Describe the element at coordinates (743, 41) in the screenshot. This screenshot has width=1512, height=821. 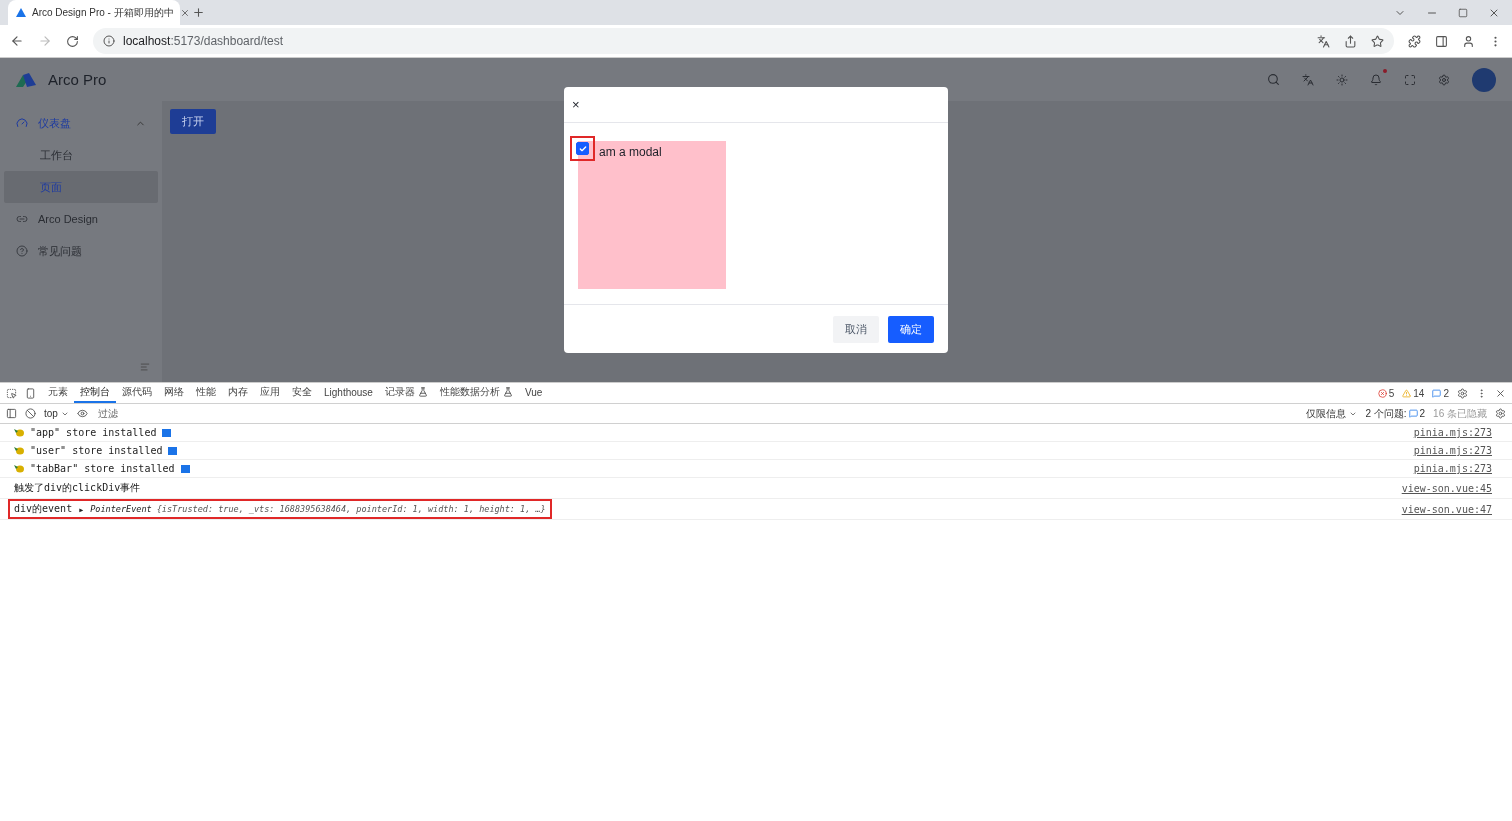
I see `address-bar: localhost:5173/dashboard/test` at that location.